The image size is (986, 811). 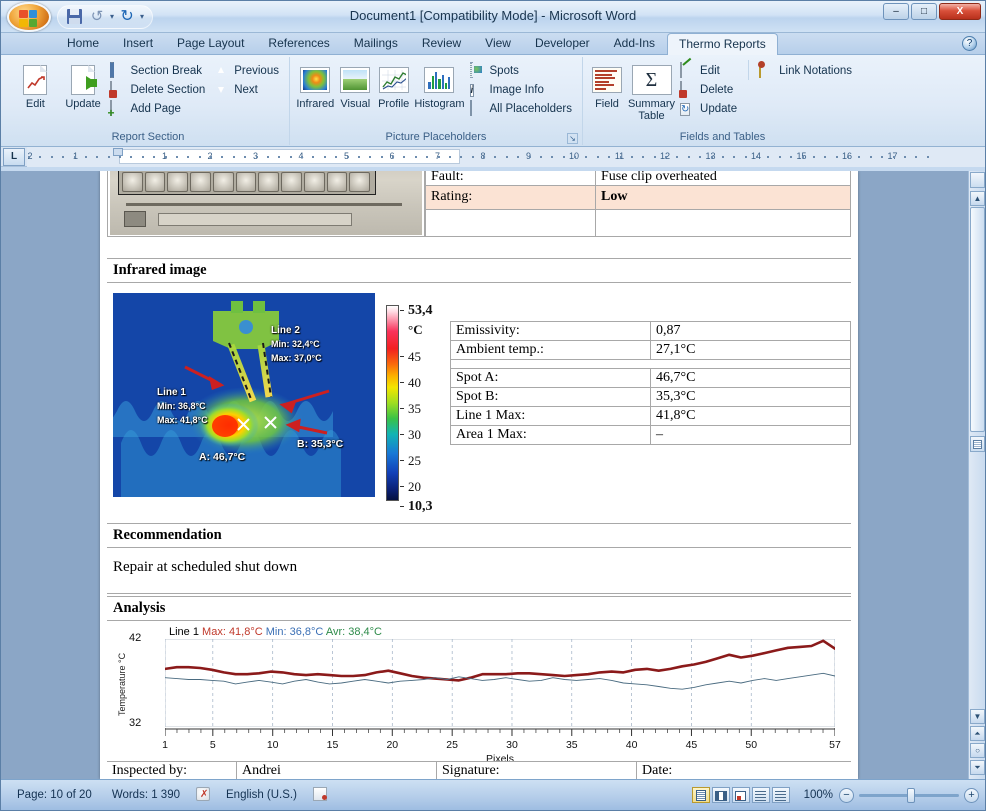 What do you see at coordinates (320, 795) in the screenshot?
I see `record-macro-icon` at bounding box center [320, 795].